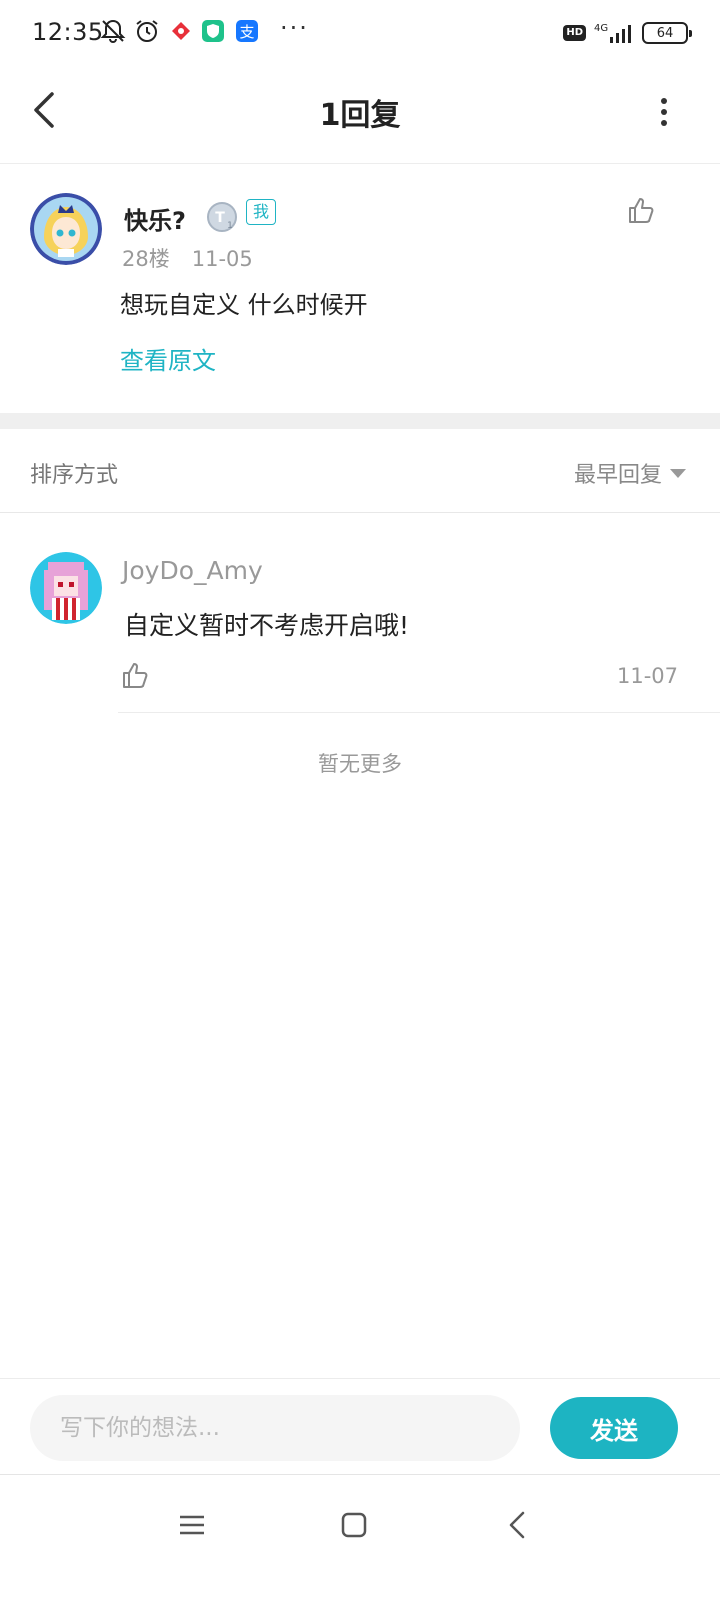 This screenshot has width=720, height=1600. I want to click on section-divider, so click(360, 421).